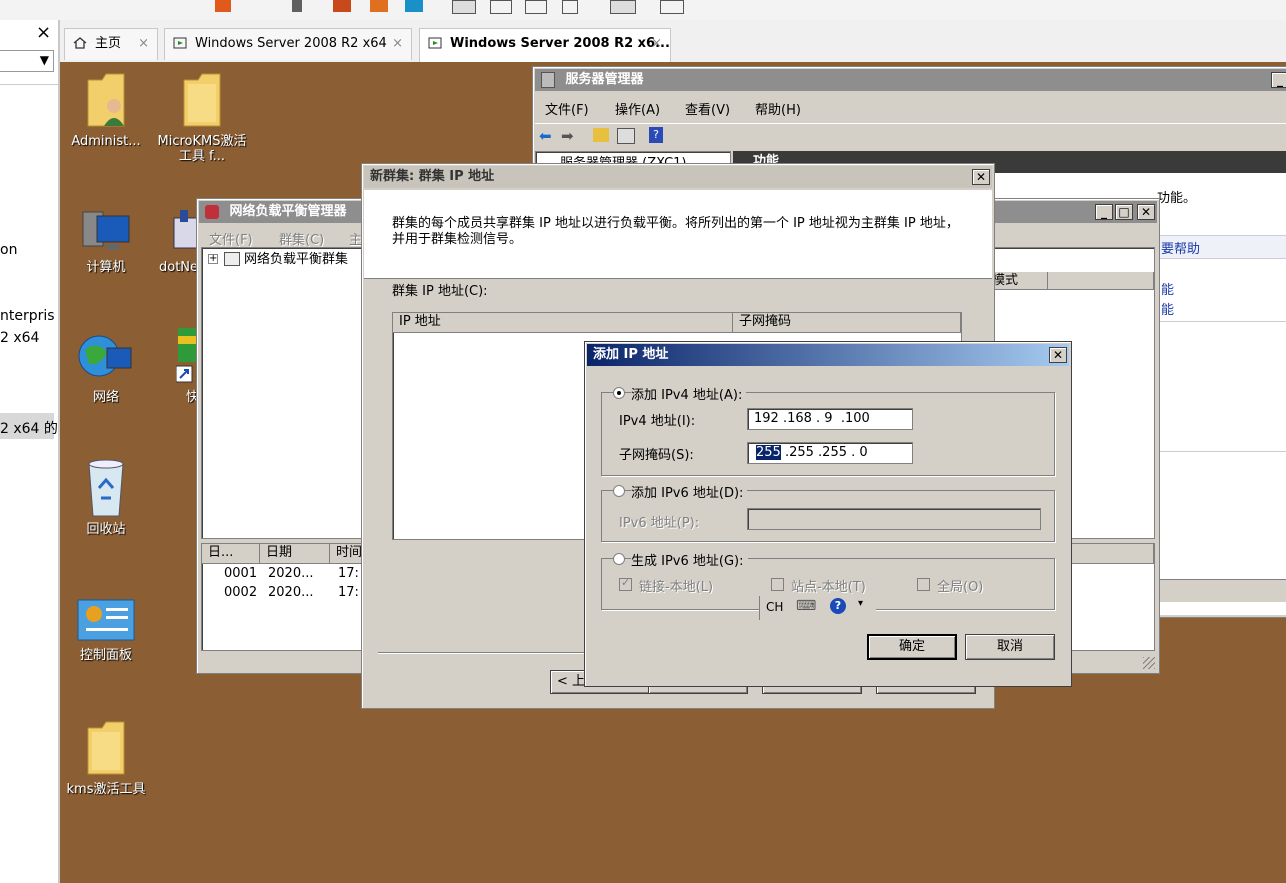 This screenshot has height=883, width=1286. What do you see at coordinates (828, 355) in the screenshot?
I see `add-ip-titlebar: 添加 IP 地址` at bounding box center [828, 355].